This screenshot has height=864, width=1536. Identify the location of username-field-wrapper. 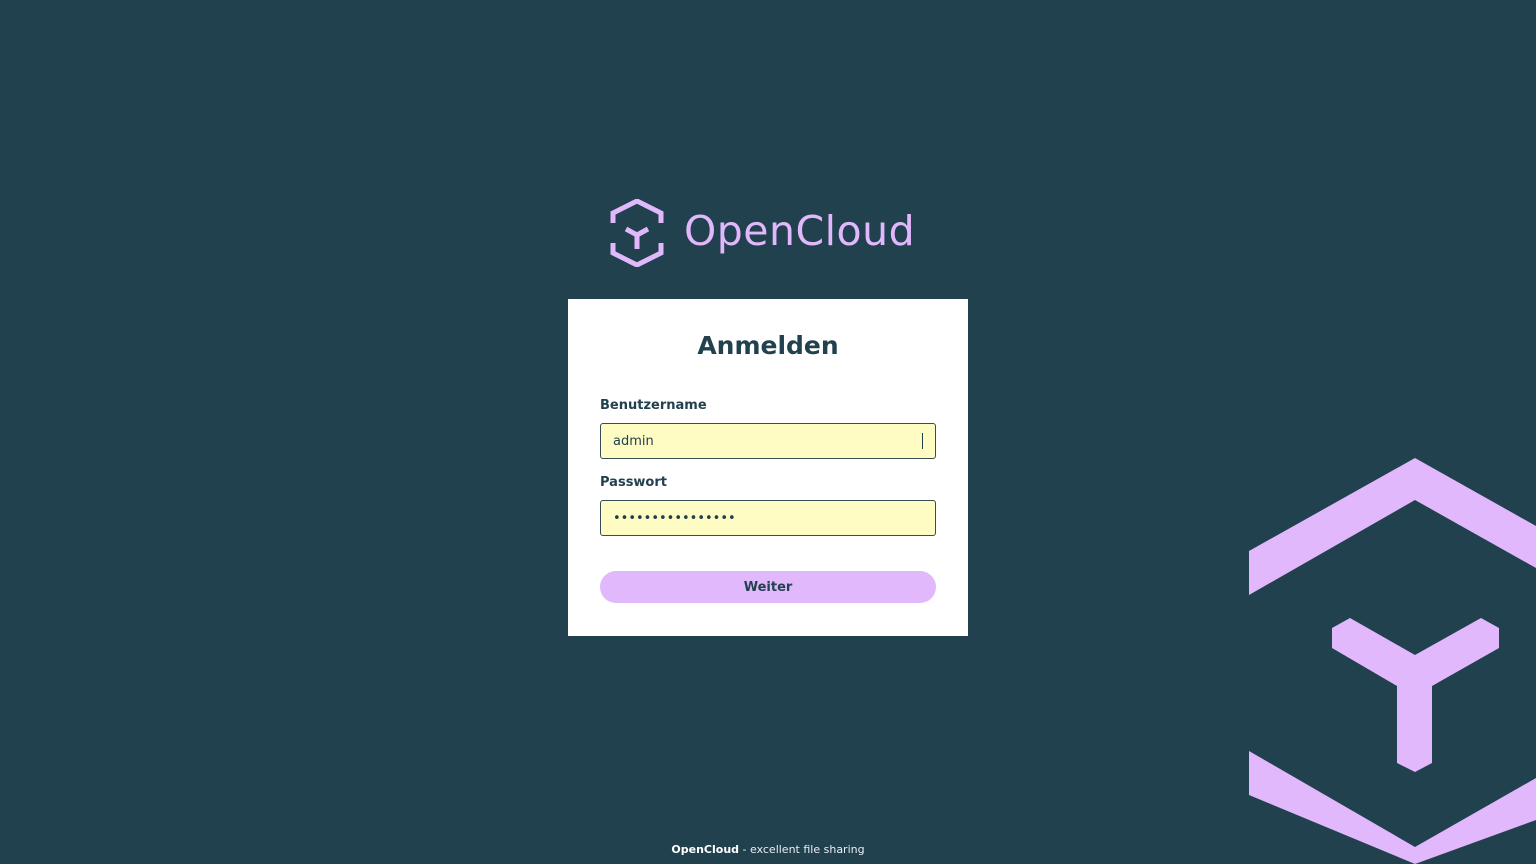
(768, 441).